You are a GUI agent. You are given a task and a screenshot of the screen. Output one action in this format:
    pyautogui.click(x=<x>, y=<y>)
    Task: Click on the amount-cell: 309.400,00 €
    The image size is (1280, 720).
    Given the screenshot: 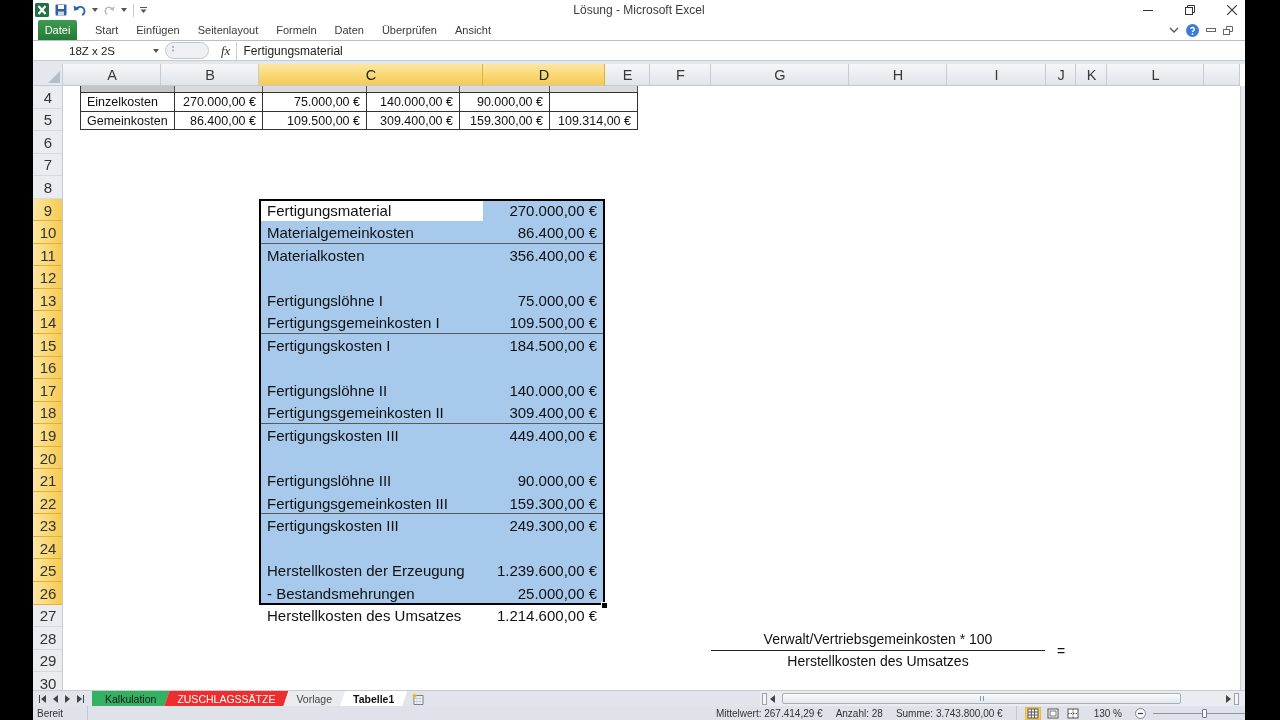 What is the action you would take?
    pyautogui.click(x=544, y=413)
    